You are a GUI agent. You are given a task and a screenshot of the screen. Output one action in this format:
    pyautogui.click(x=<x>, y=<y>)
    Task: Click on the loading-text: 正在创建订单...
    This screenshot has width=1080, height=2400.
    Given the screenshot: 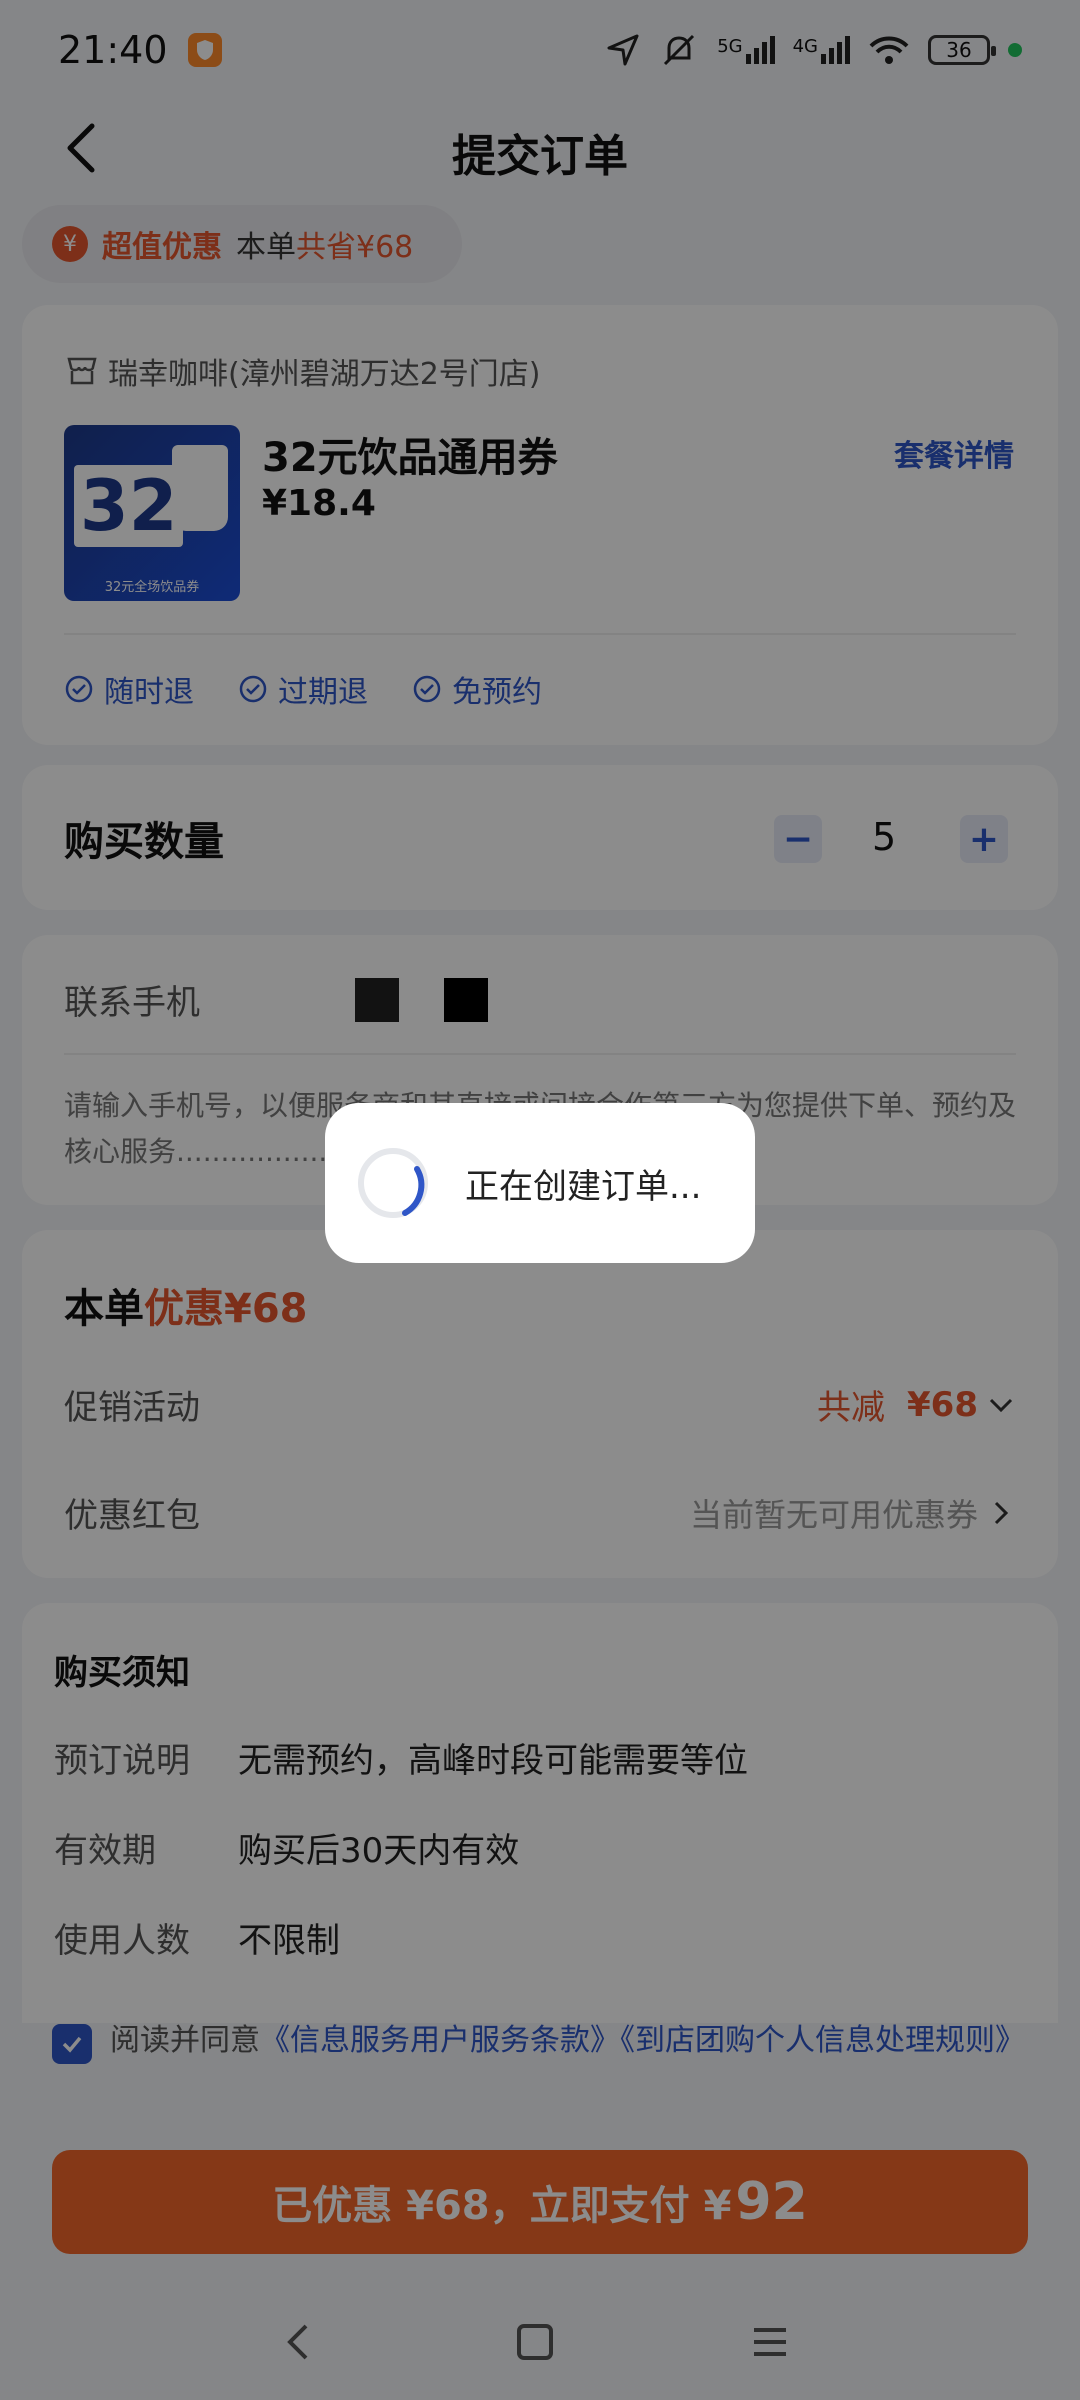 What is the action you would take?
    pyautogui.click(x=583, y=1186)
    